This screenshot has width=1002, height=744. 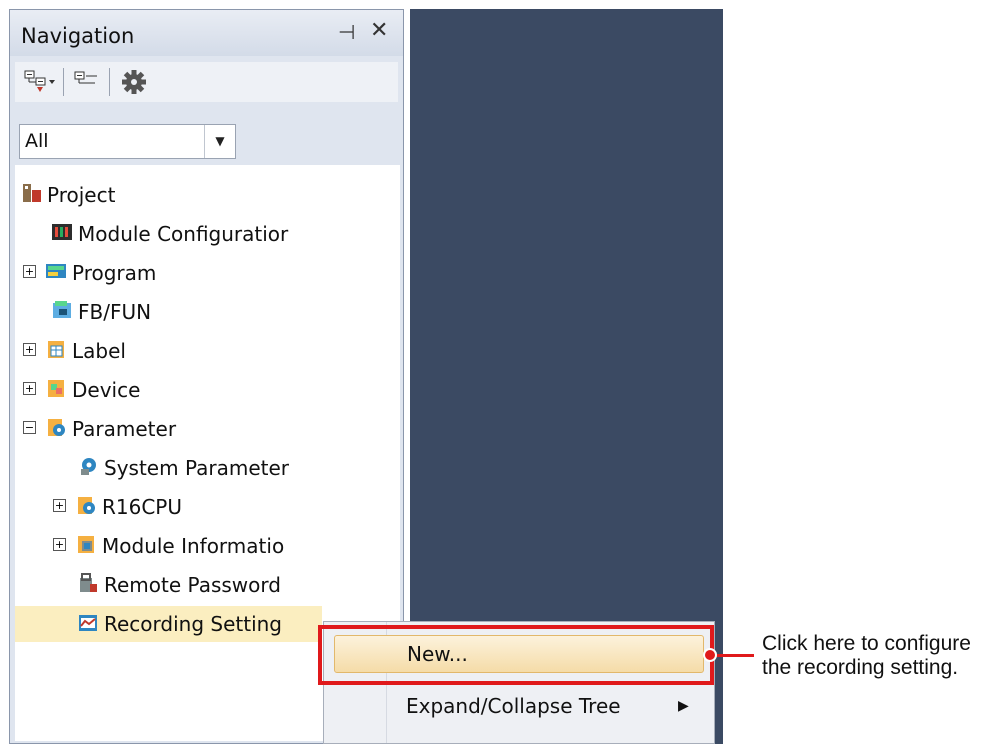 What do you see at coordinates (513, 706) in the screenshot?
I see `menu-item-label: Expand/Collapse Tree` at bounding box center [513, 706].